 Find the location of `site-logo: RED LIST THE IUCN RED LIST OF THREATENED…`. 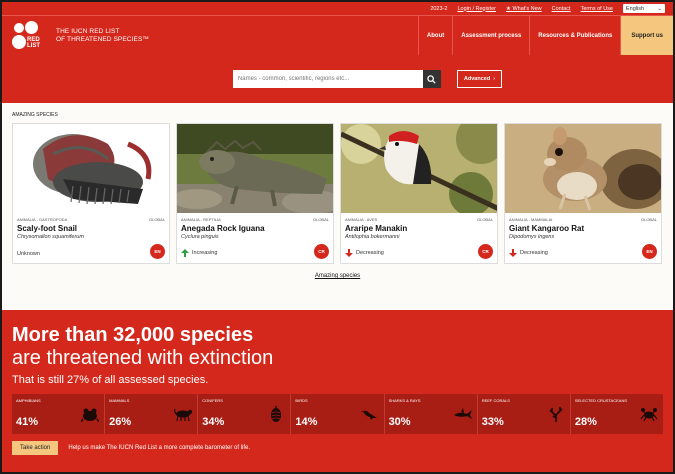

site-logo: RED LIST THE IUCN RED LIST OF THREATENED… is located at coordinates (210, 35).